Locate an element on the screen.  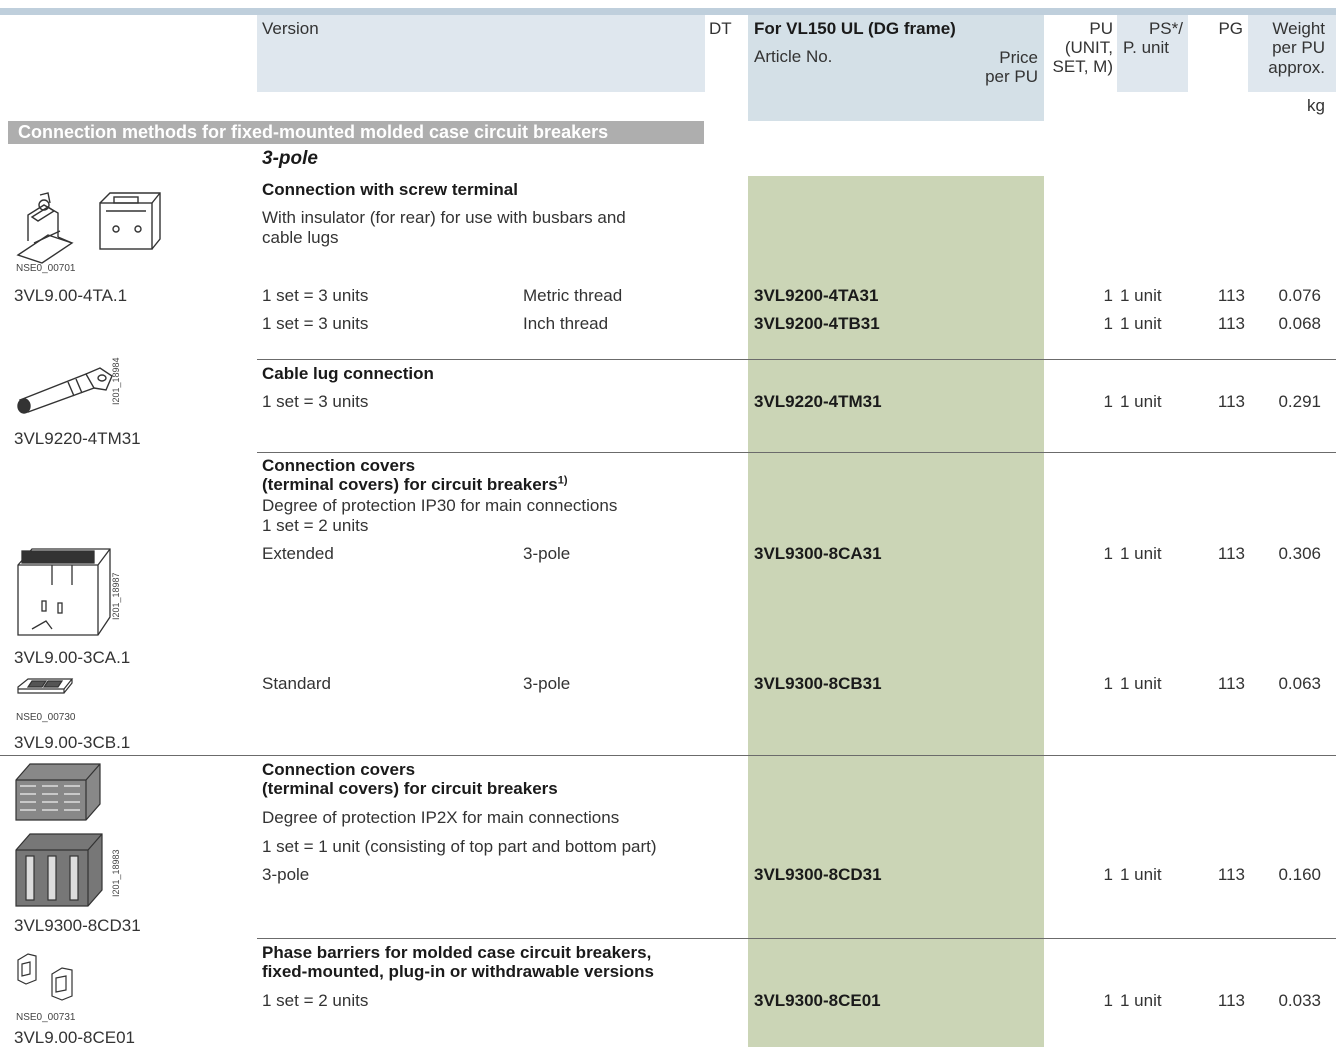
header-version-cell is located at coordinates (481, 53).